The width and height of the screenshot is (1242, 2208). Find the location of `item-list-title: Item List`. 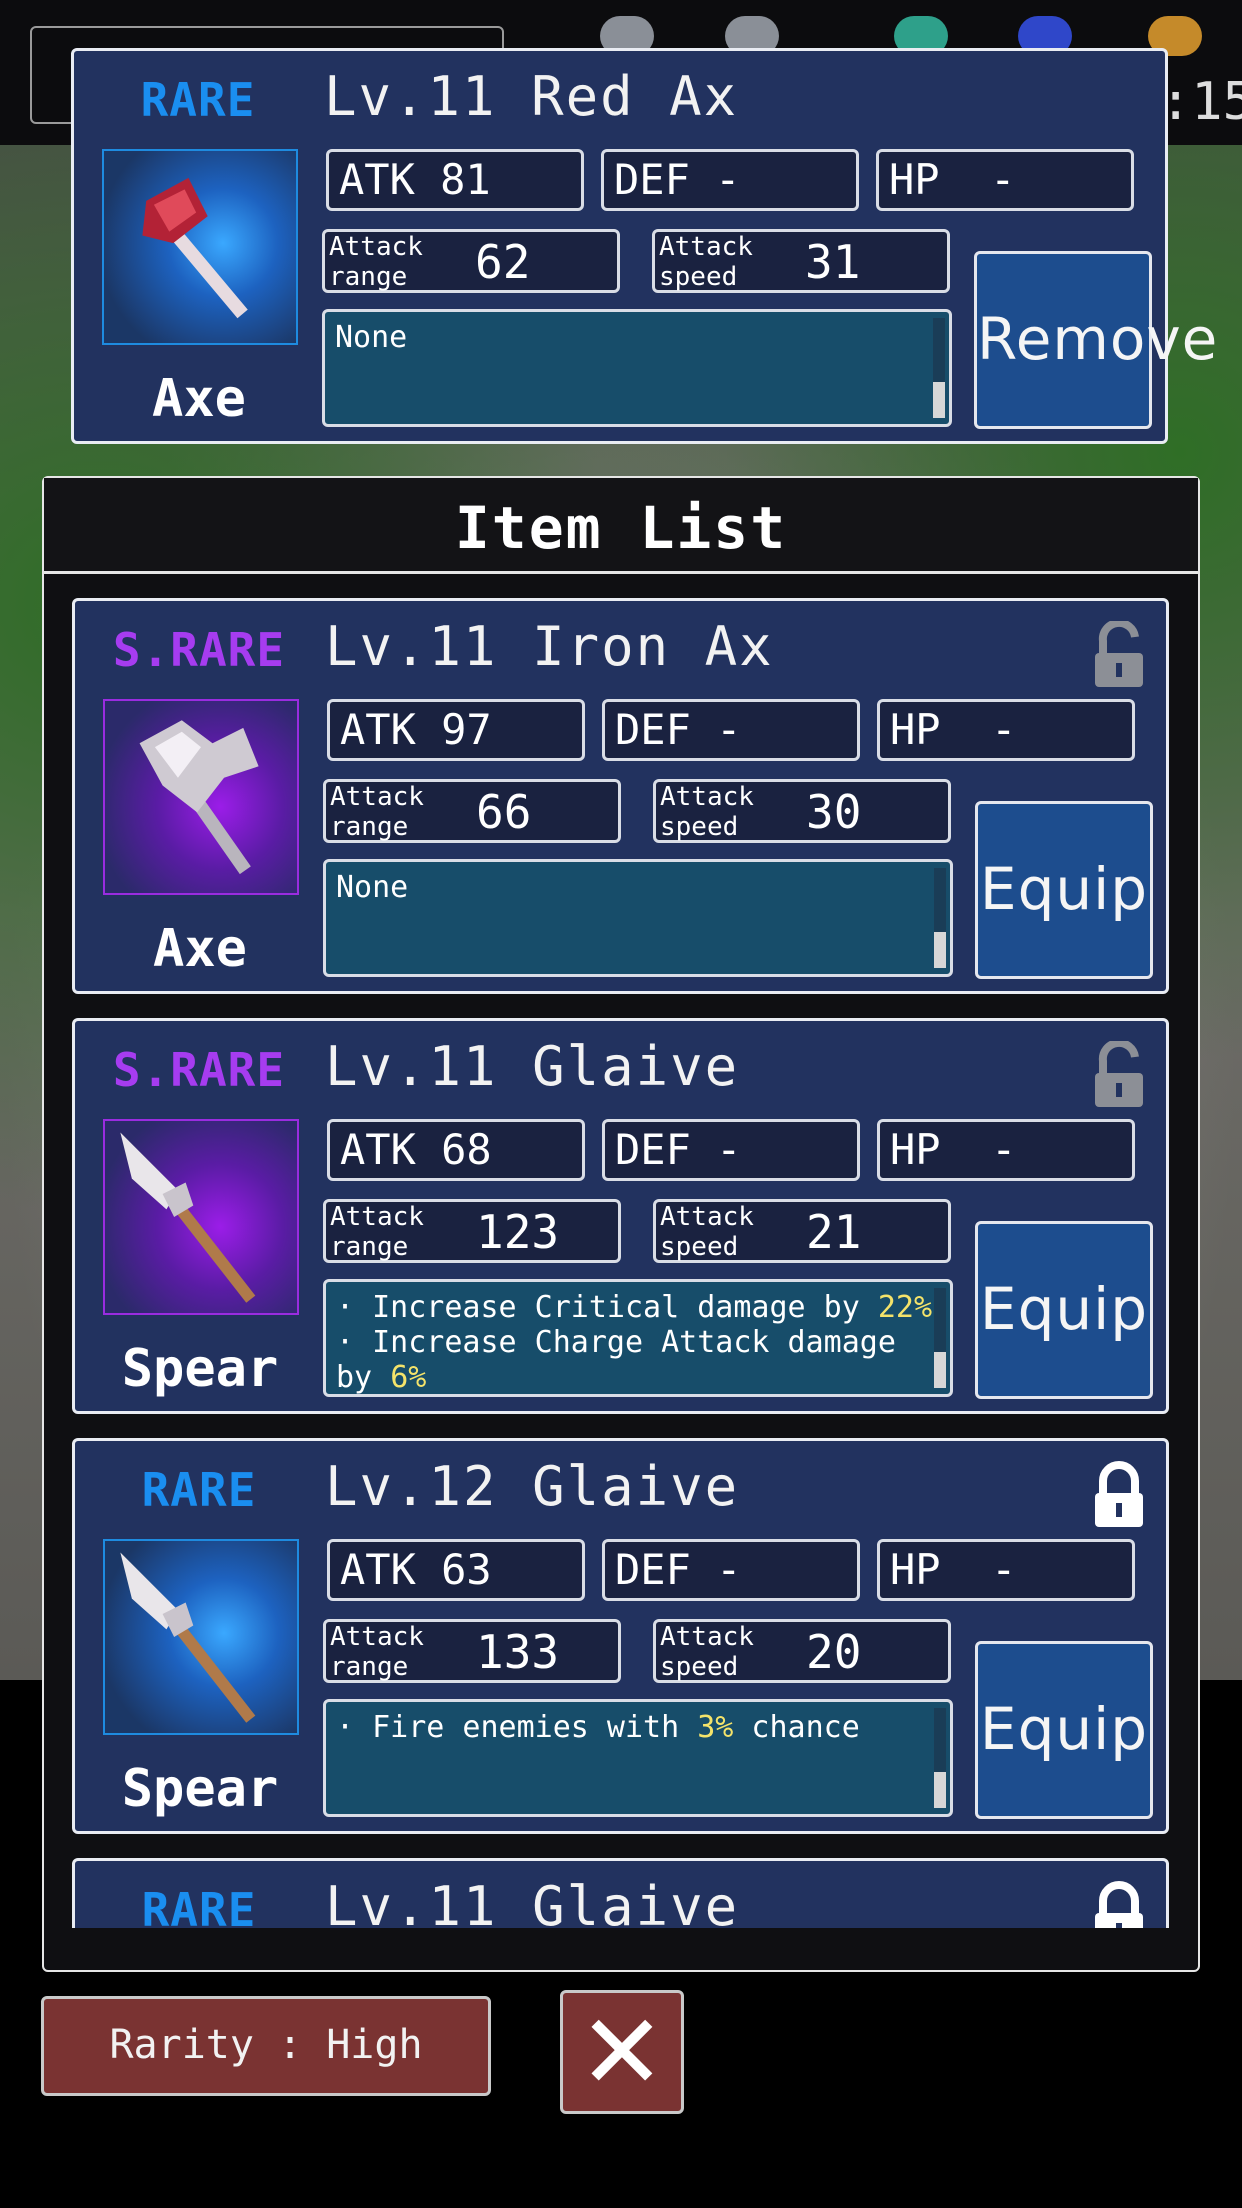

item-list-title: Item List is located at coordinates (621, 528).